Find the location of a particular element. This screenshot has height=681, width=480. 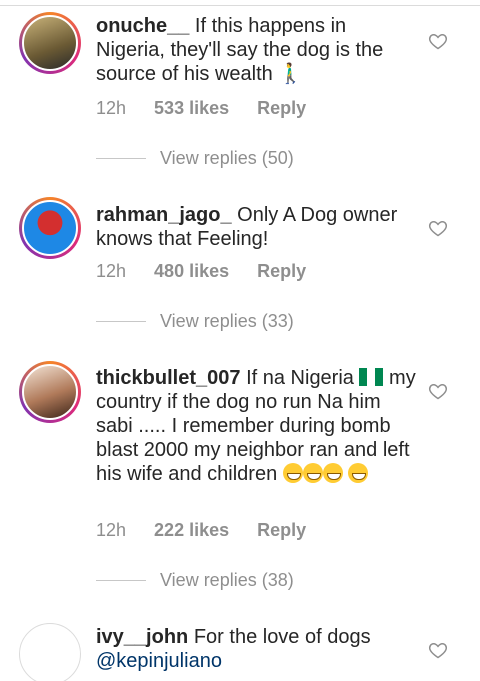

view-replies-label: View replies (50) is located at coordinates (227, 158).